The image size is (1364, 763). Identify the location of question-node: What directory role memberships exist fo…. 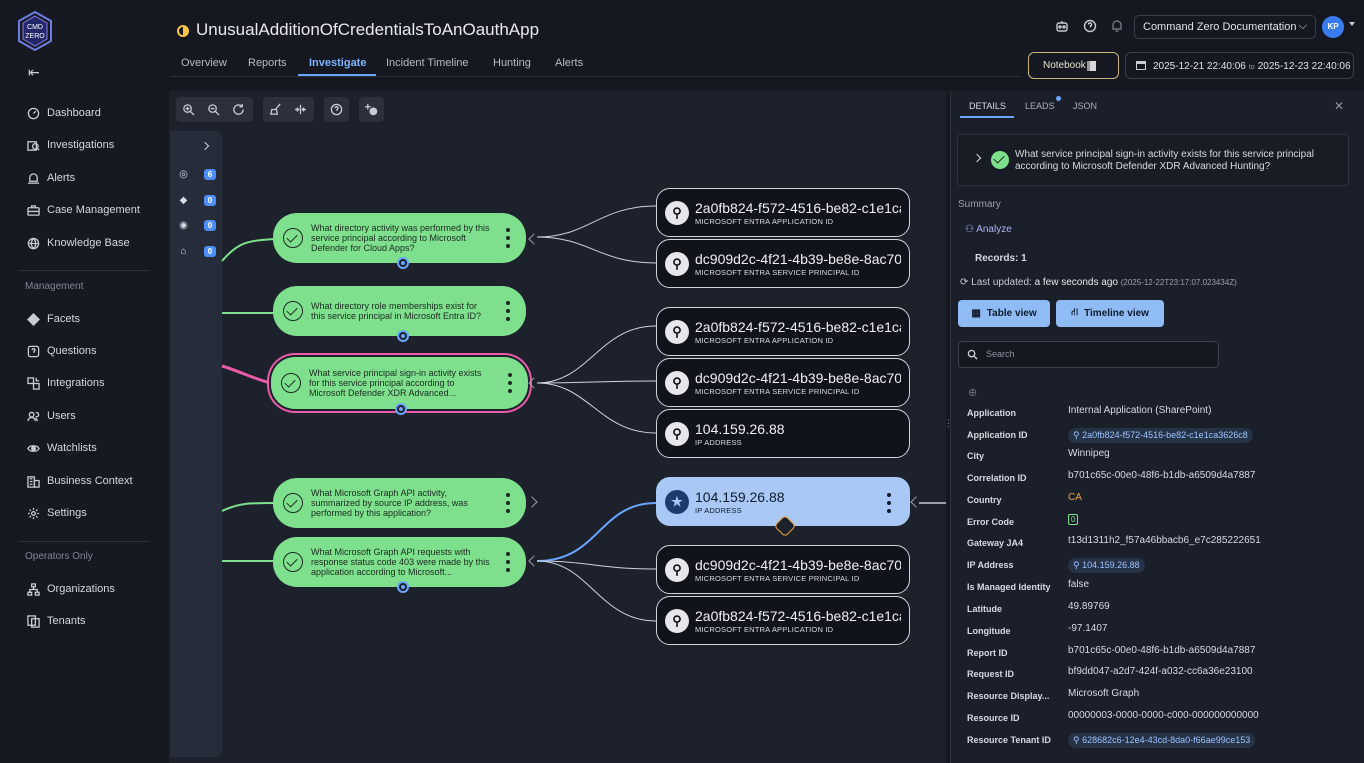
(399, 314).